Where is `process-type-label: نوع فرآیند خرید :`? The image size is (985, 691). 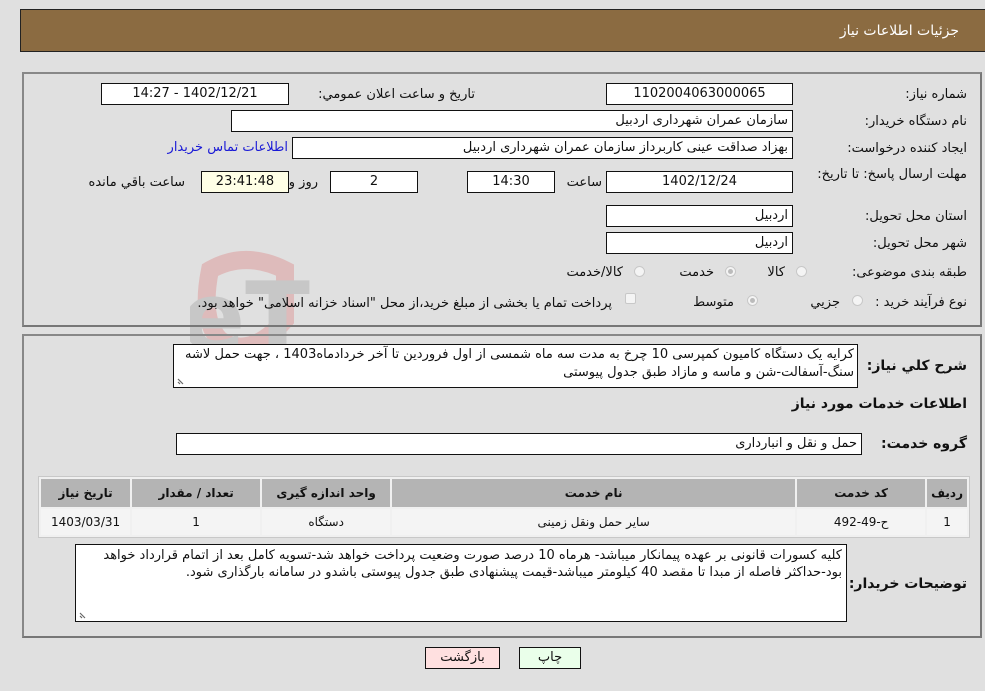
process-type-label: نوع فرآیند خرید : is located at coordinates (921, 302).